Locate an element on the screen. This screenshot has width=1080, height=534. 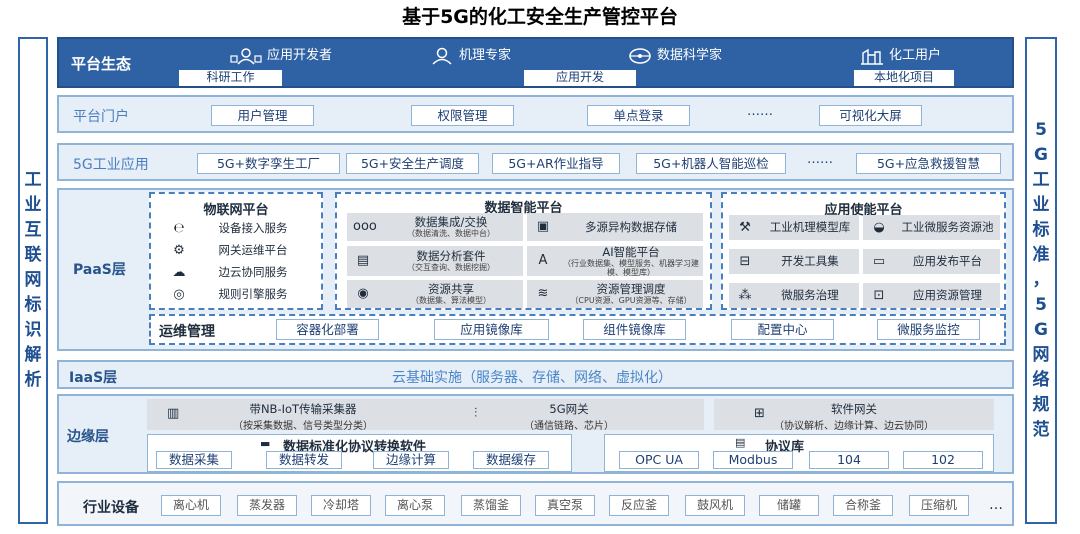
data-analysis-suite: ▤ 数据分析套件 （交互查询、数据挖掘） is located at coordinates (435, 261).